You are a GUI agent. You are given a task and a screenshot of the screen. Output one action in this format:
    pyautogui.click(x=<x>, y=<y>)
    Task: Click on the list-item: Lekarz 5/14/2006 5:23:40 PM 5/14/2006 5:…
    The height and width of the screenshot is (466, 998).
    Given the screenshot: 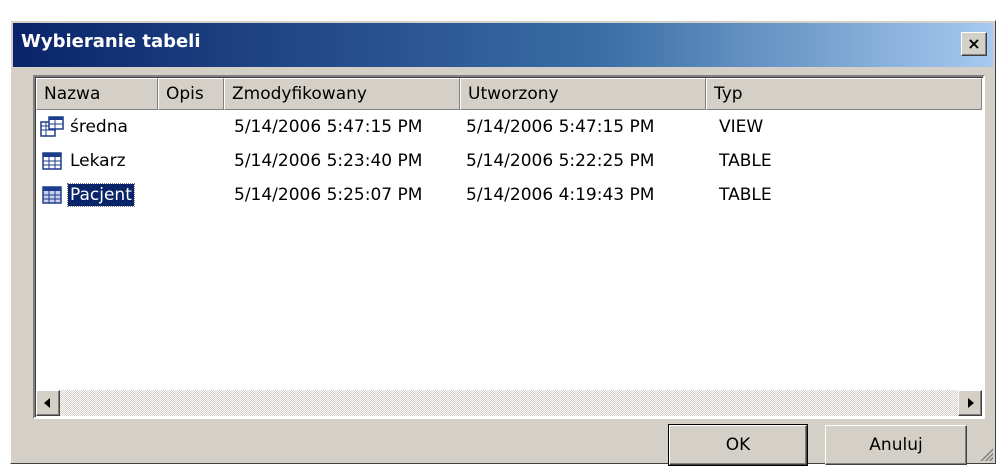 What is the action you would take?
    pyautogui.click(x=509, y=161)
    